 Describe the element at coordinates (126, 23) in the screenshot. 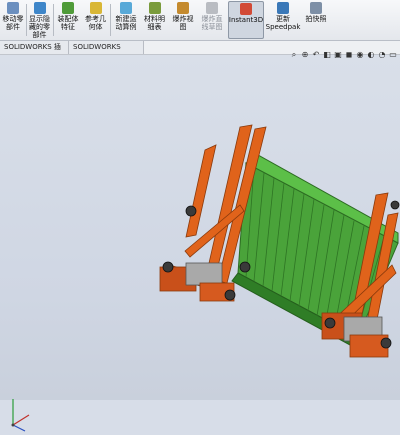

I see `button-label: 新建运 动算例` at that location.